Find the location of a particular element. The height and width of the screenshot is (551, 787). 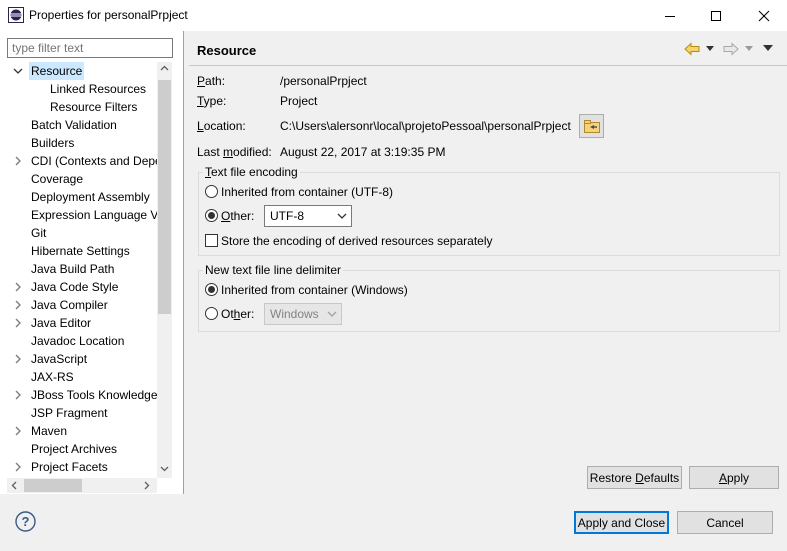

delimiter-other-radio is located at coordinates (211, 313).